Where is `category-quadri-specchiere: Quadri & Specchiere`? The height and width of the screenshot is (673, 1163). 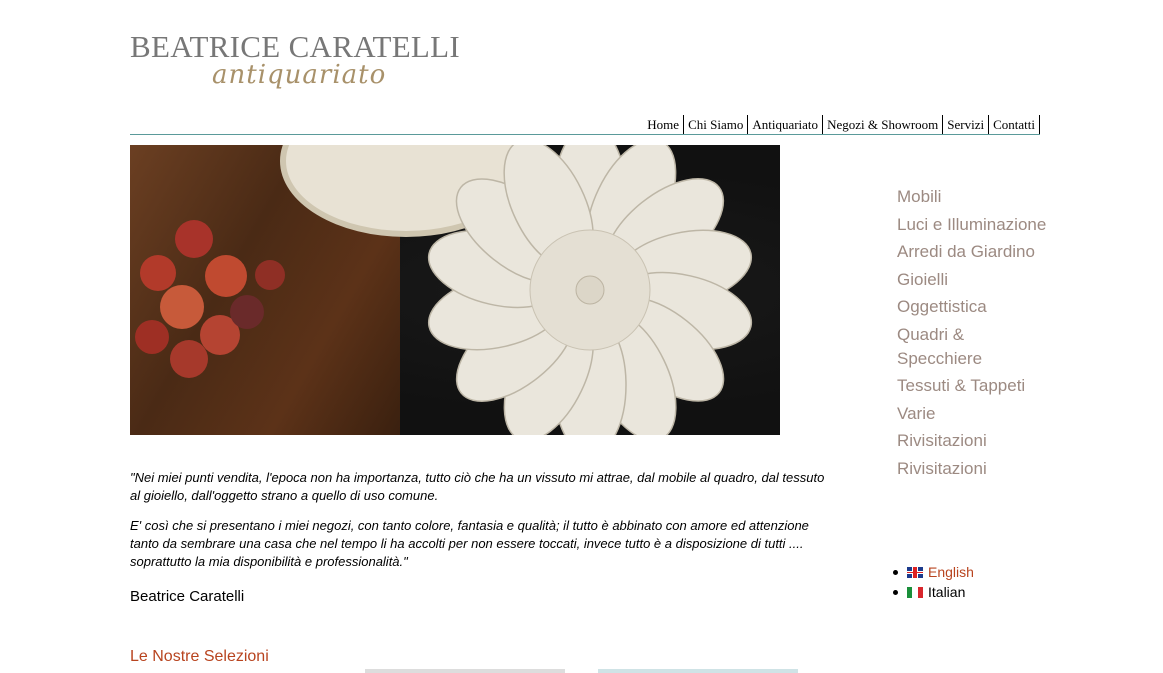
category-quadri-specchiere: Quadri & Specchiere is located at coordinates (972, 347).